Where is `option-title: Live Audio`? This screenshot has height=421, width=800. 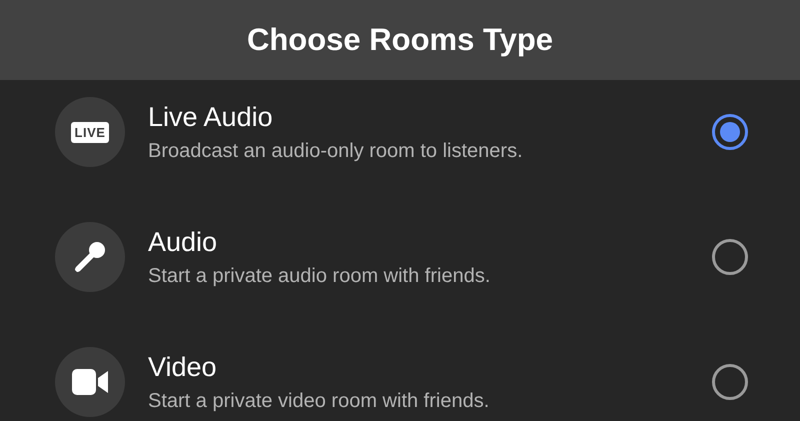
option-title: Live Audio is located at coordinates (211, 117).